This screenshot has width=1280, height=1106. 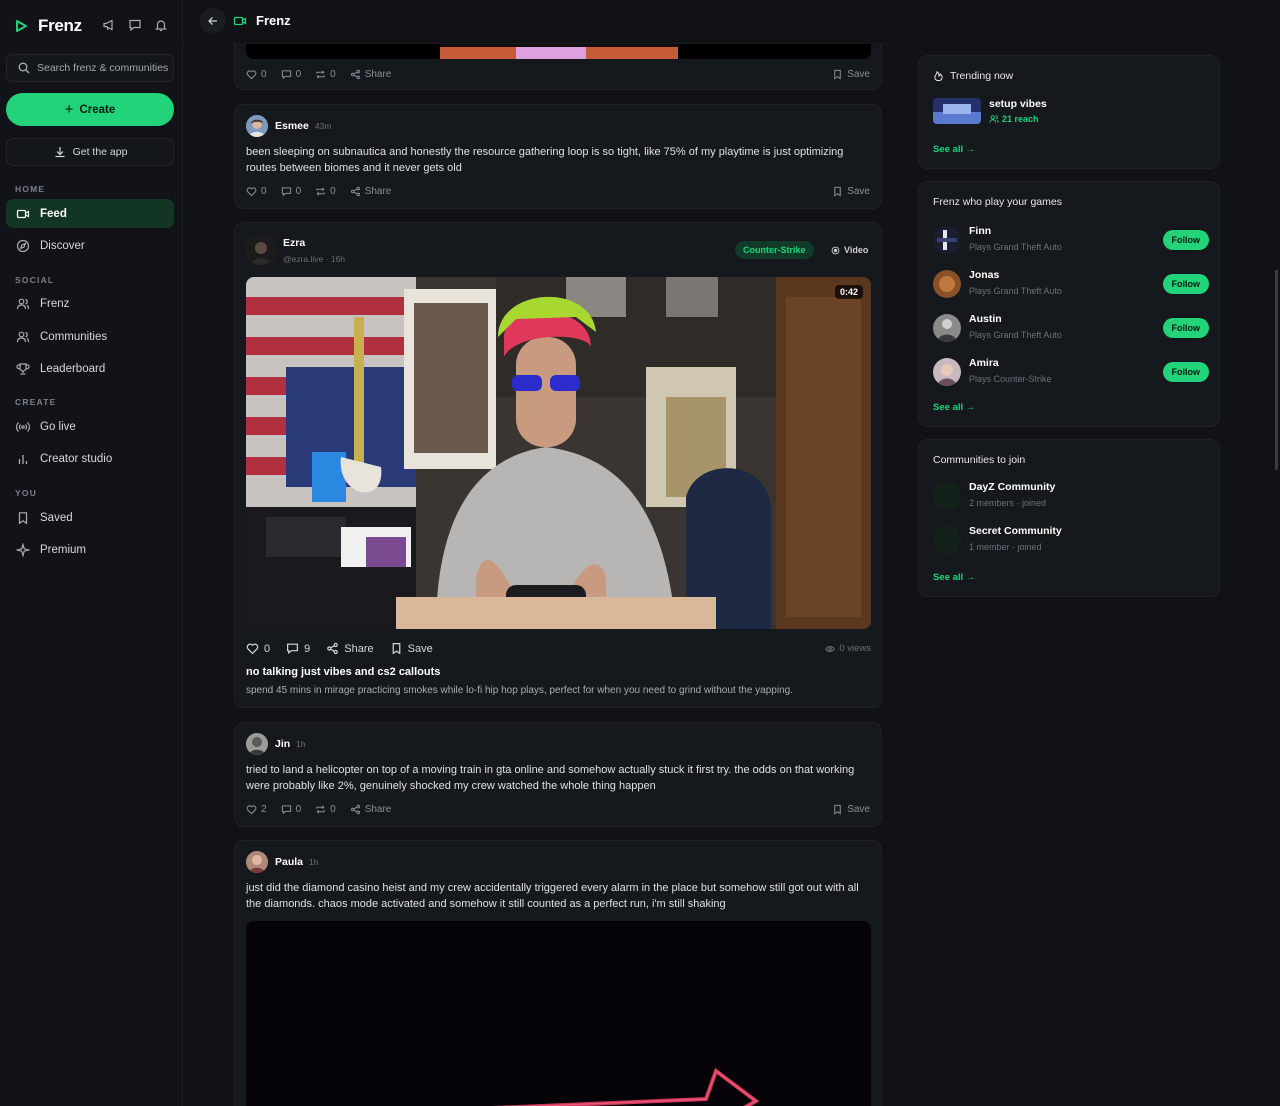 What do you see at coordinates (849, 250) in the screenshot?
I see `media-type-tag: Video` at bounding box center [849, 250].